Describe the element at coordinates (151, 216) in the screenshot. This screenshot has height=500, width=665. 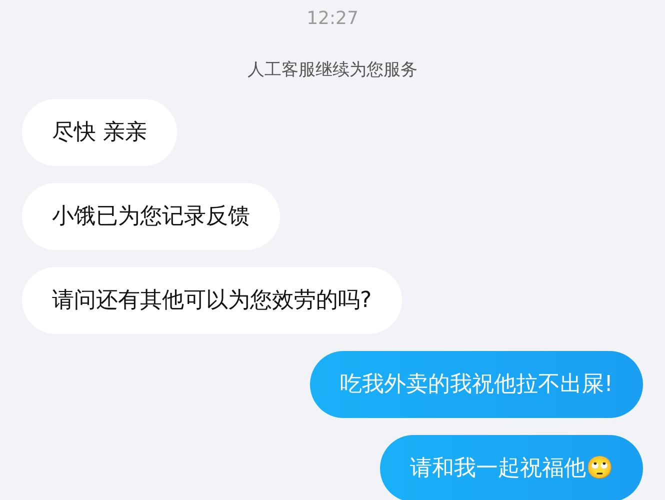
I see `received-message-bubble: 小饿已为您记录反馈` at that location.